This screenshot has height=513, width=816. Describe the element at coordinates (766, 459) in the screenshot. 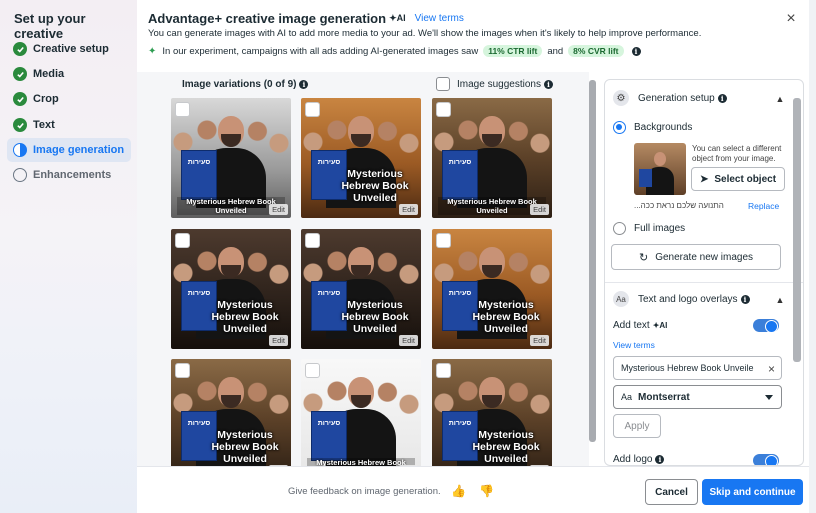

I see `add-logo-toggle` at that location.